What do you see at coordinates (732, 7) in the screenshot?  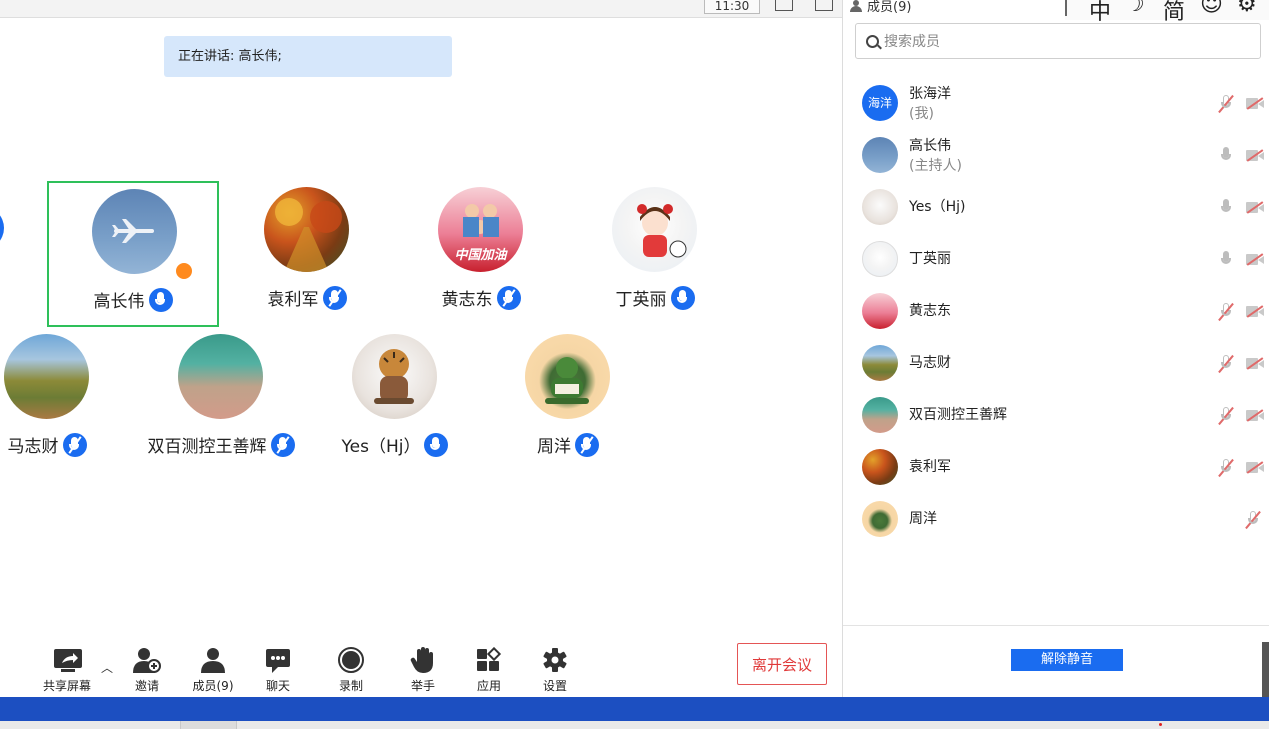 I see `meeting-time: 11:30` at bounding box center [732, 7].